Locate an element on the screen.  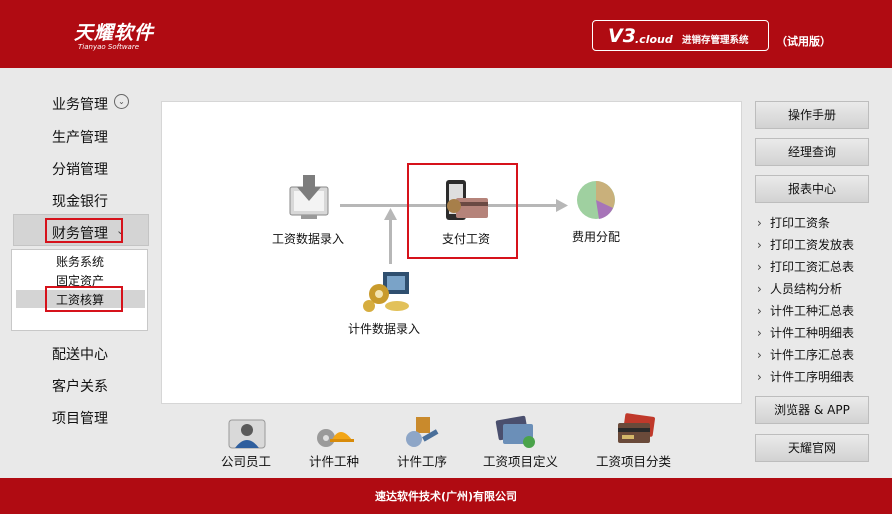
bottom-piecework-type: 计件工种 is located at coordinates (334, 460).